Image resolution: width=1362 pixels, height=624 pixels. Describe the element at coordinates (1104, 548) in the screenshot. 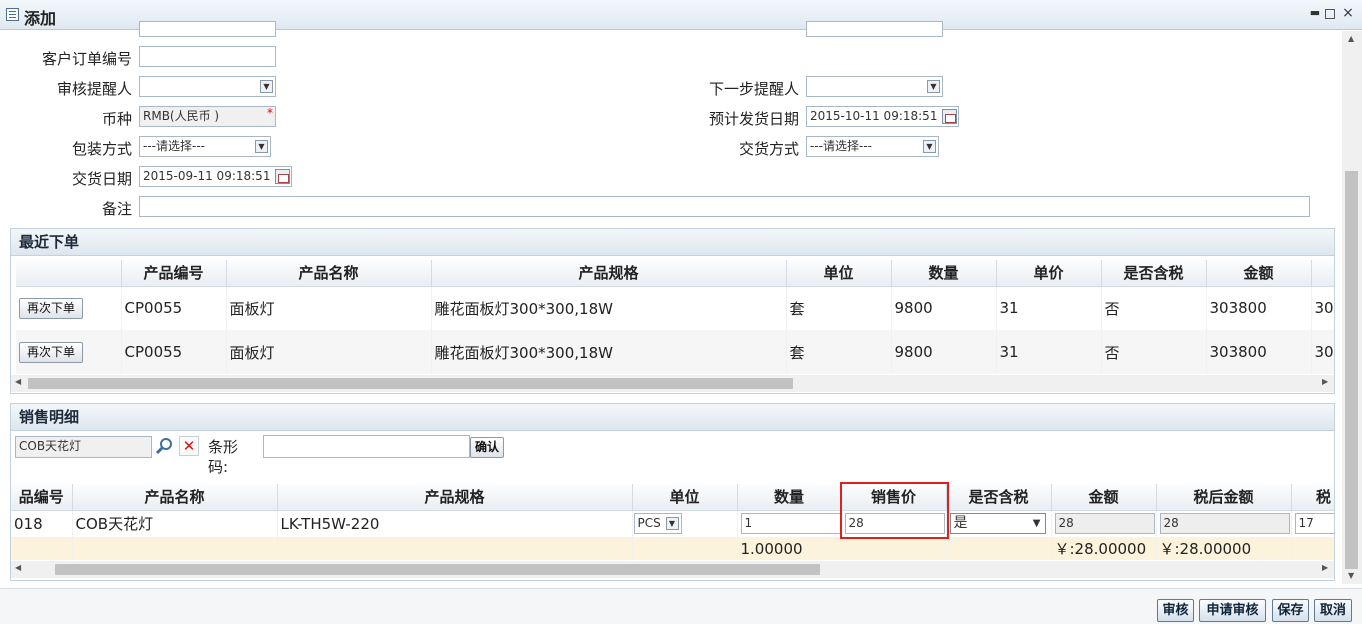

I see `summary-amount: ￥:28.00000` at that location.